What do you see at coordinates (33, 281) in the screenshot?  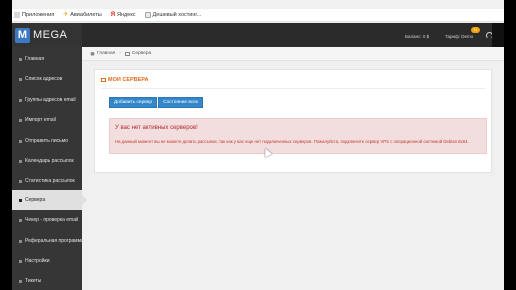 I see `sidebar-item-label: Тикеты` at bounding box center [33, 281].